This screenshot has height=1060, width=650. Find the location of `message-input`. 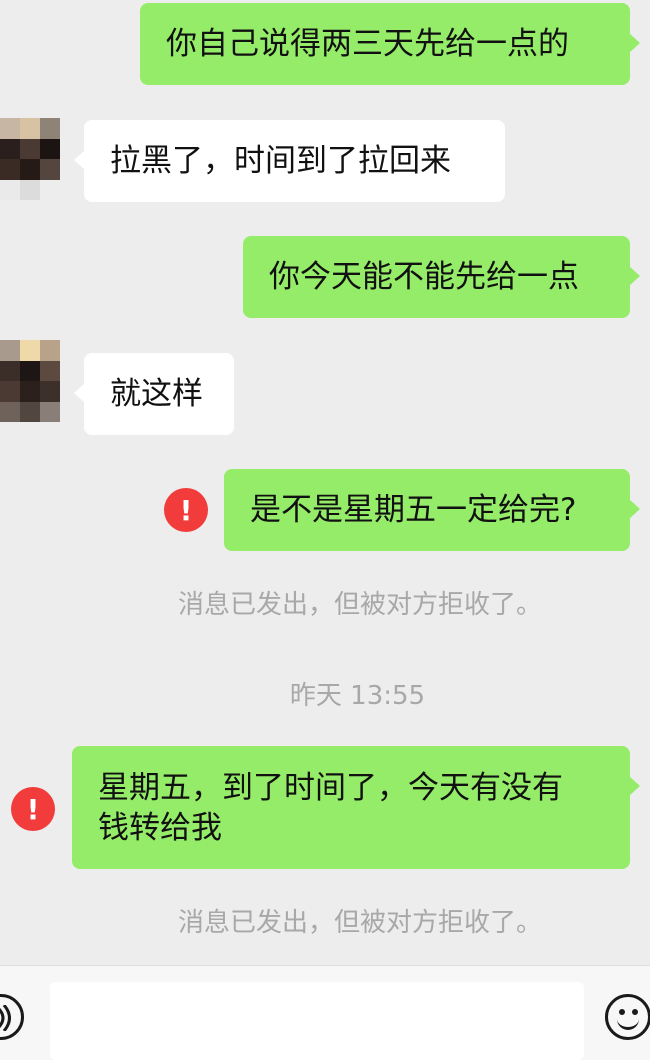

message-input is located at coordinates (317, 1021).